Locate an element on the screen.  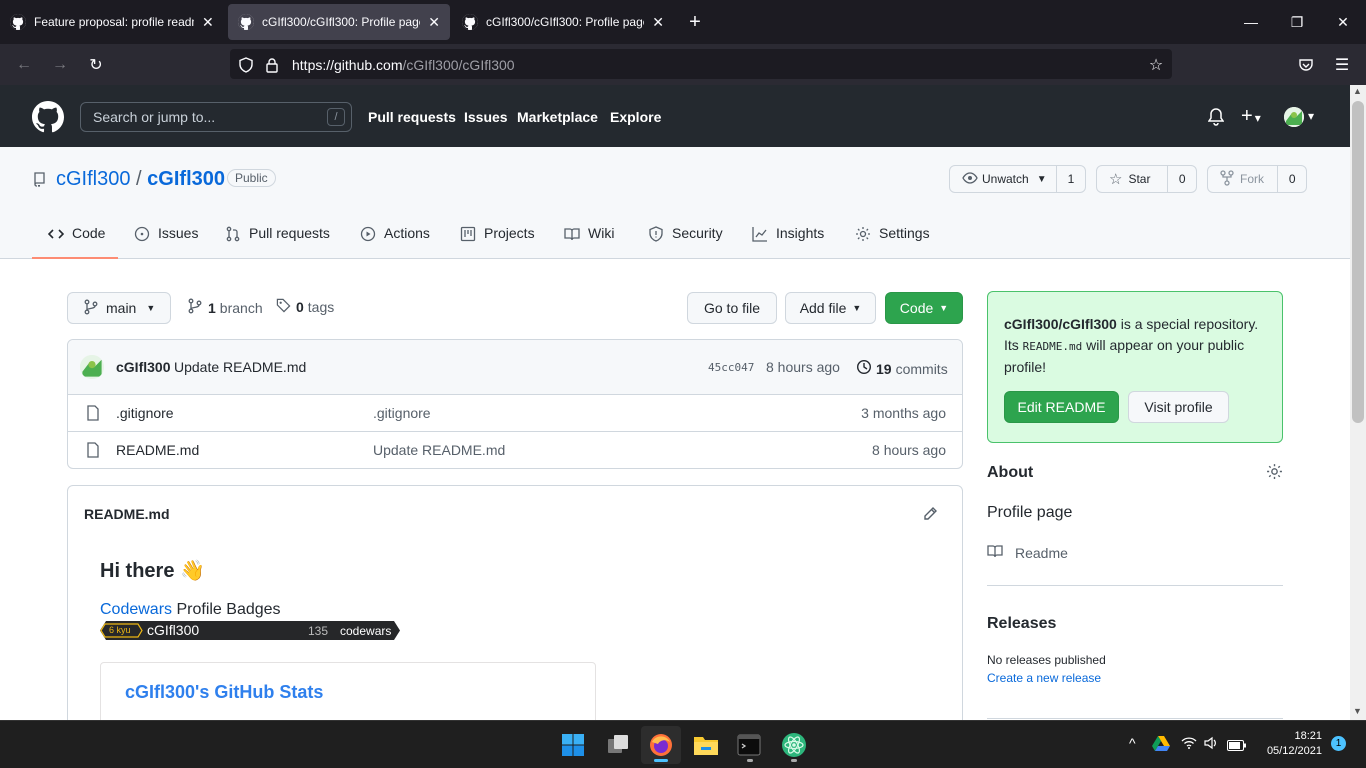
scrollbar-thumb is located at coordinates (1358, 262).